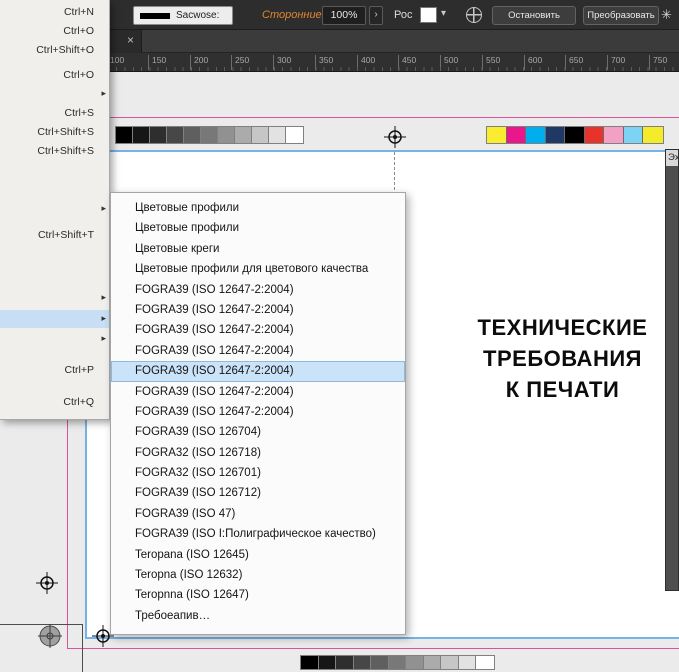 The image size is (679, 672). What do you see at coordinates (54, 113) in the screenshot?
I see `menu-item: Ctrl+S` at bounding box center [54, 113].